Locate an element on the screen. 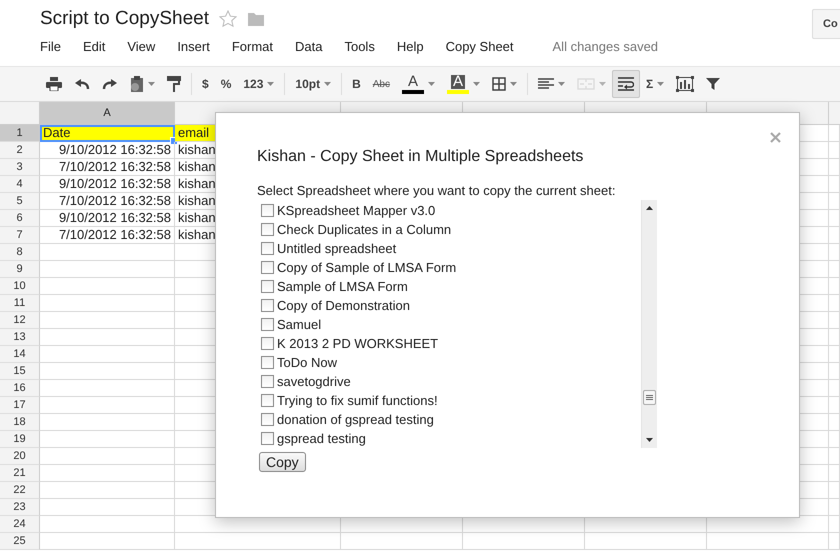 This screenshot has width=840, height=553. menu-item: View is located at coordinates (141, 46).